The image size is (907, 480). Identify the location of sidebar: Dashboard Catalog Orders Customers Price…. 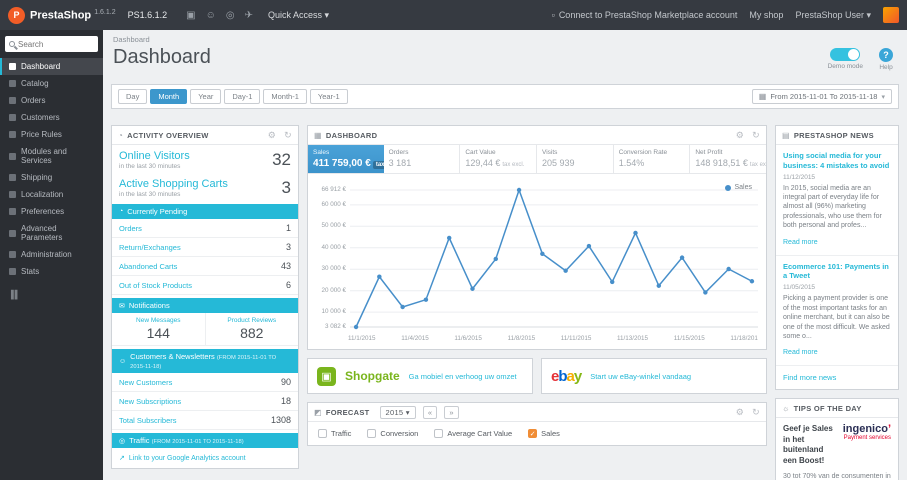
(51, 255).